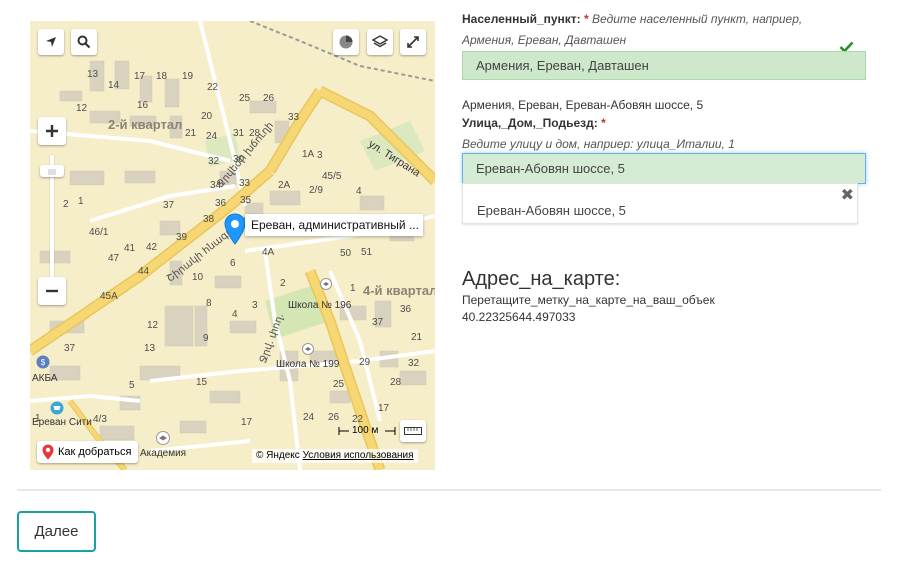 The width and height of the screenshot is (897, 565). What do you see at coordinates (530, 123) in the screenshot?
I see `street-label-text: Улица,_Дом,_Подьезд:` at bounding box center [530, 123].